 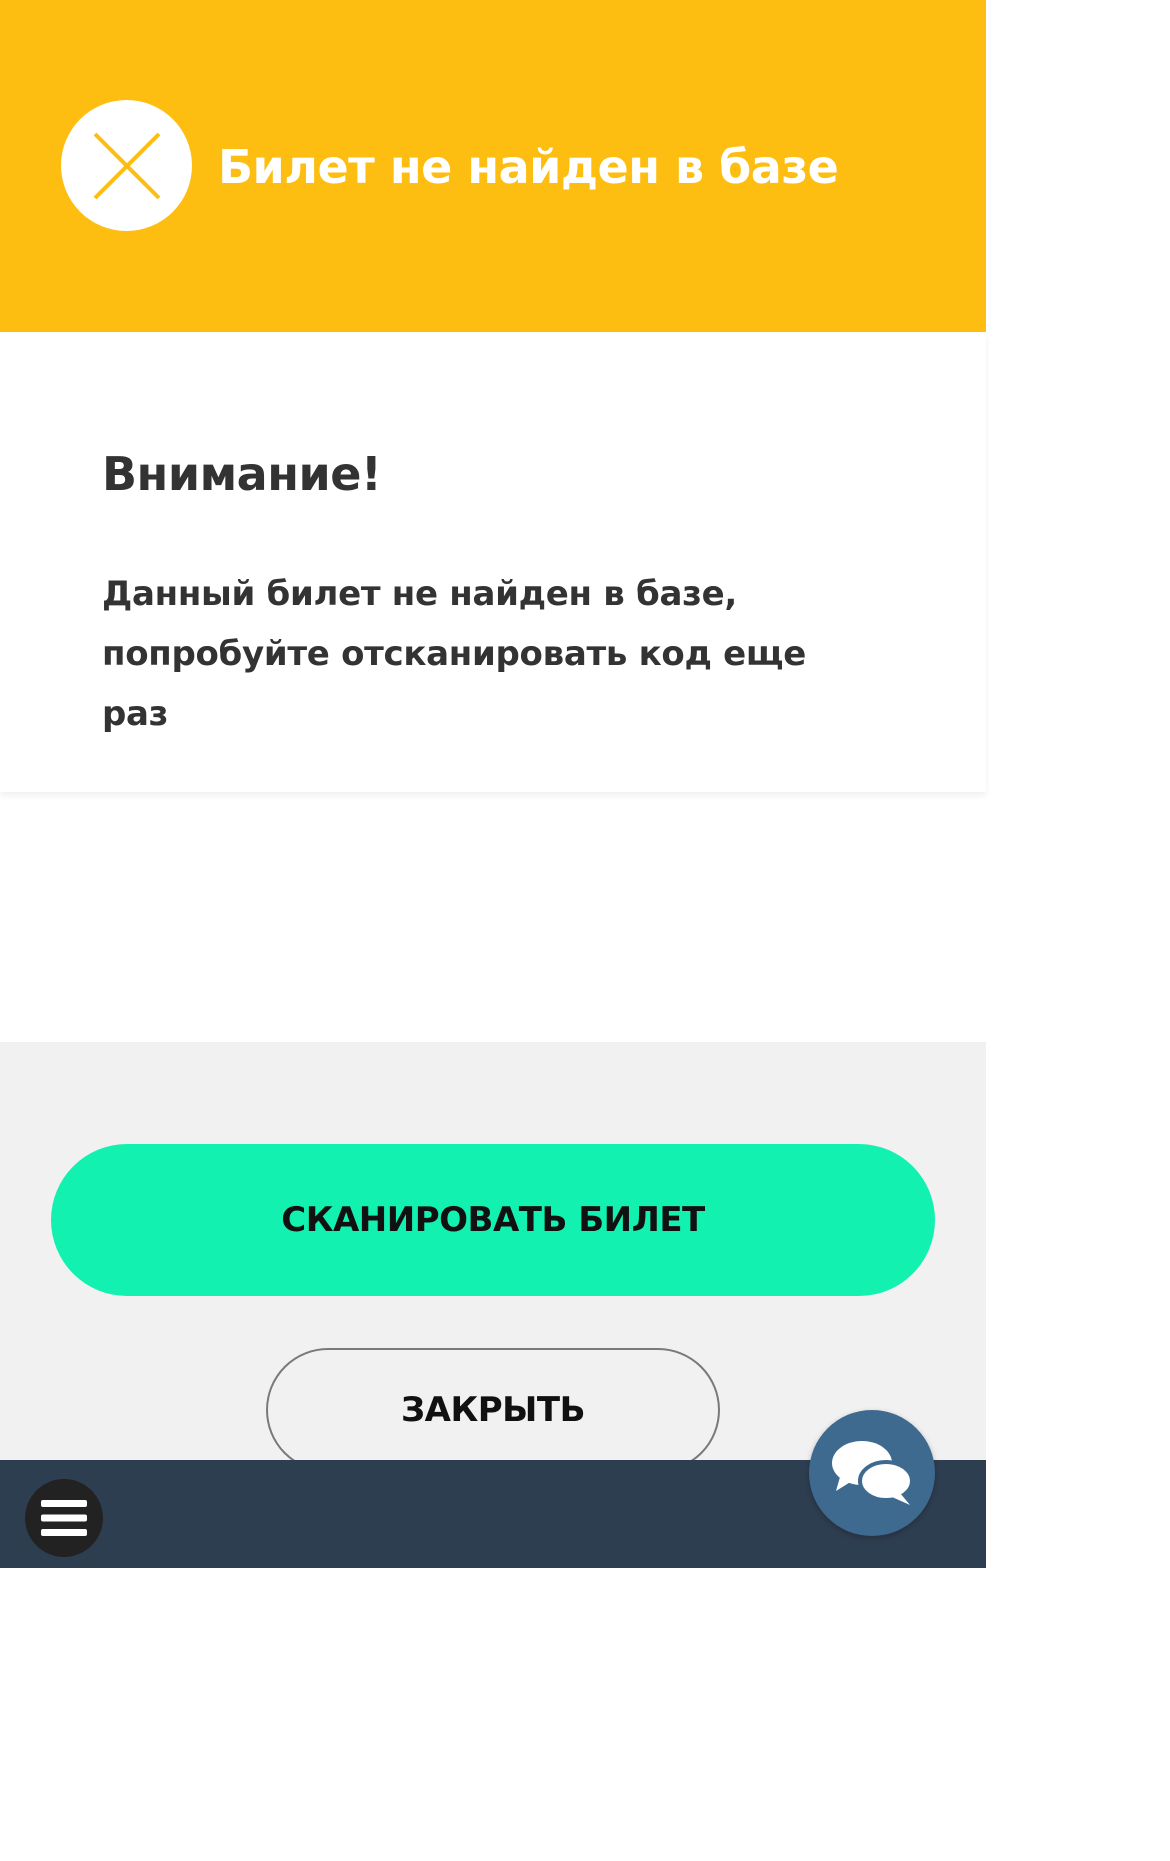 What do you see at coordinates (242, 474) in the screenshot?
I see `message-heading: Внимание!` at bounding box center [242, 474].